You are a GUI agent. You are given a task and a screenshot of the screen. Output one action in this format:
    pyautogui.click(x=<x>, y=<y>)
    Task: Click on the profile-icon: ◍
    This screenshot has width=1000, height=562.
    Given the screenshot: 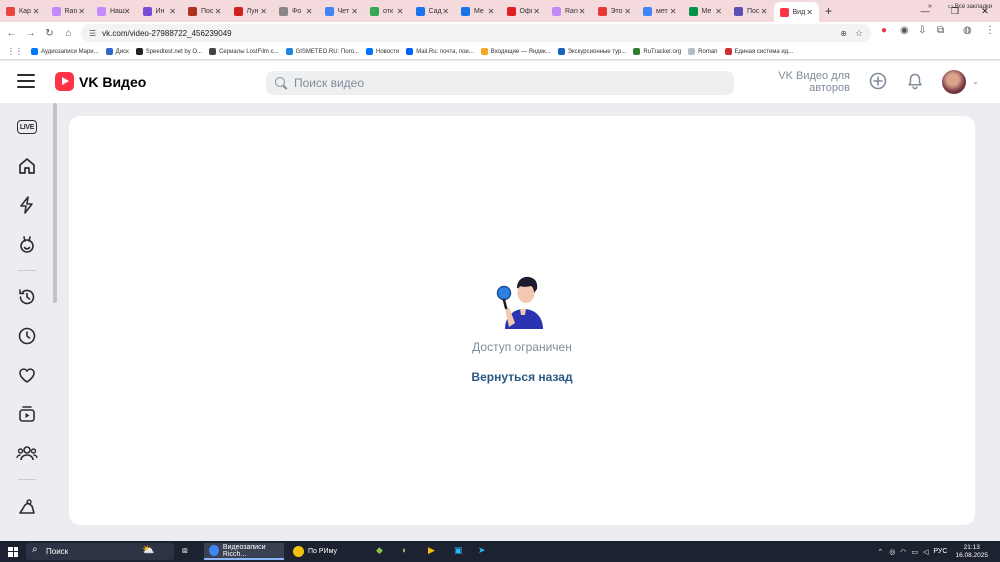 What is the action you would take?
    pyautogui.click(x=967, y=30)
    